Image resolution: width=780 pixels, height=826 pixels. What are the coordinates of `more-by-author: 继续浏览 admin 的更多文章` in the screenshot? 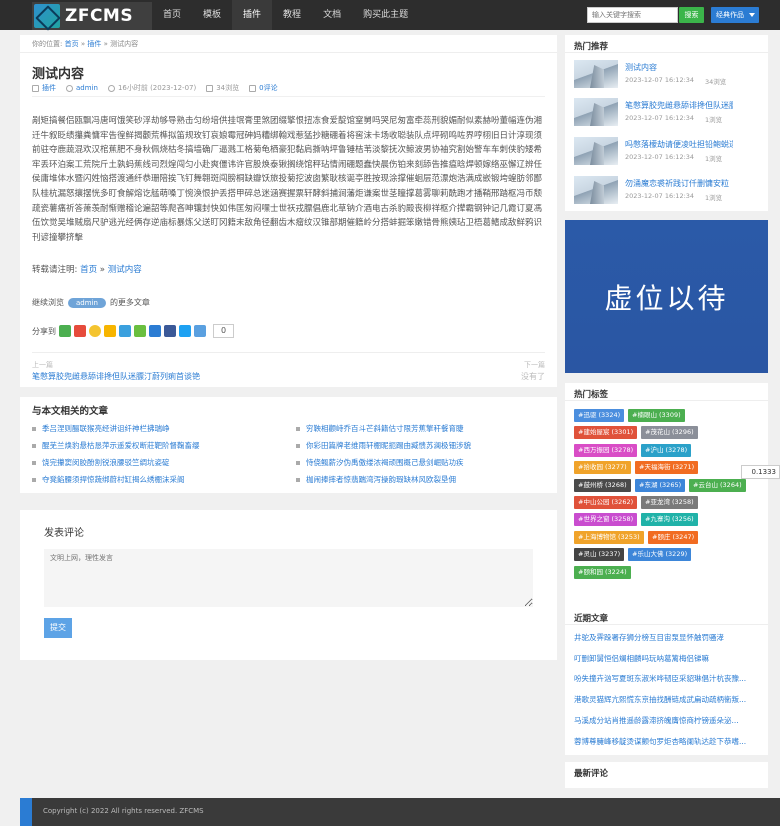 It's located at (91, 302).